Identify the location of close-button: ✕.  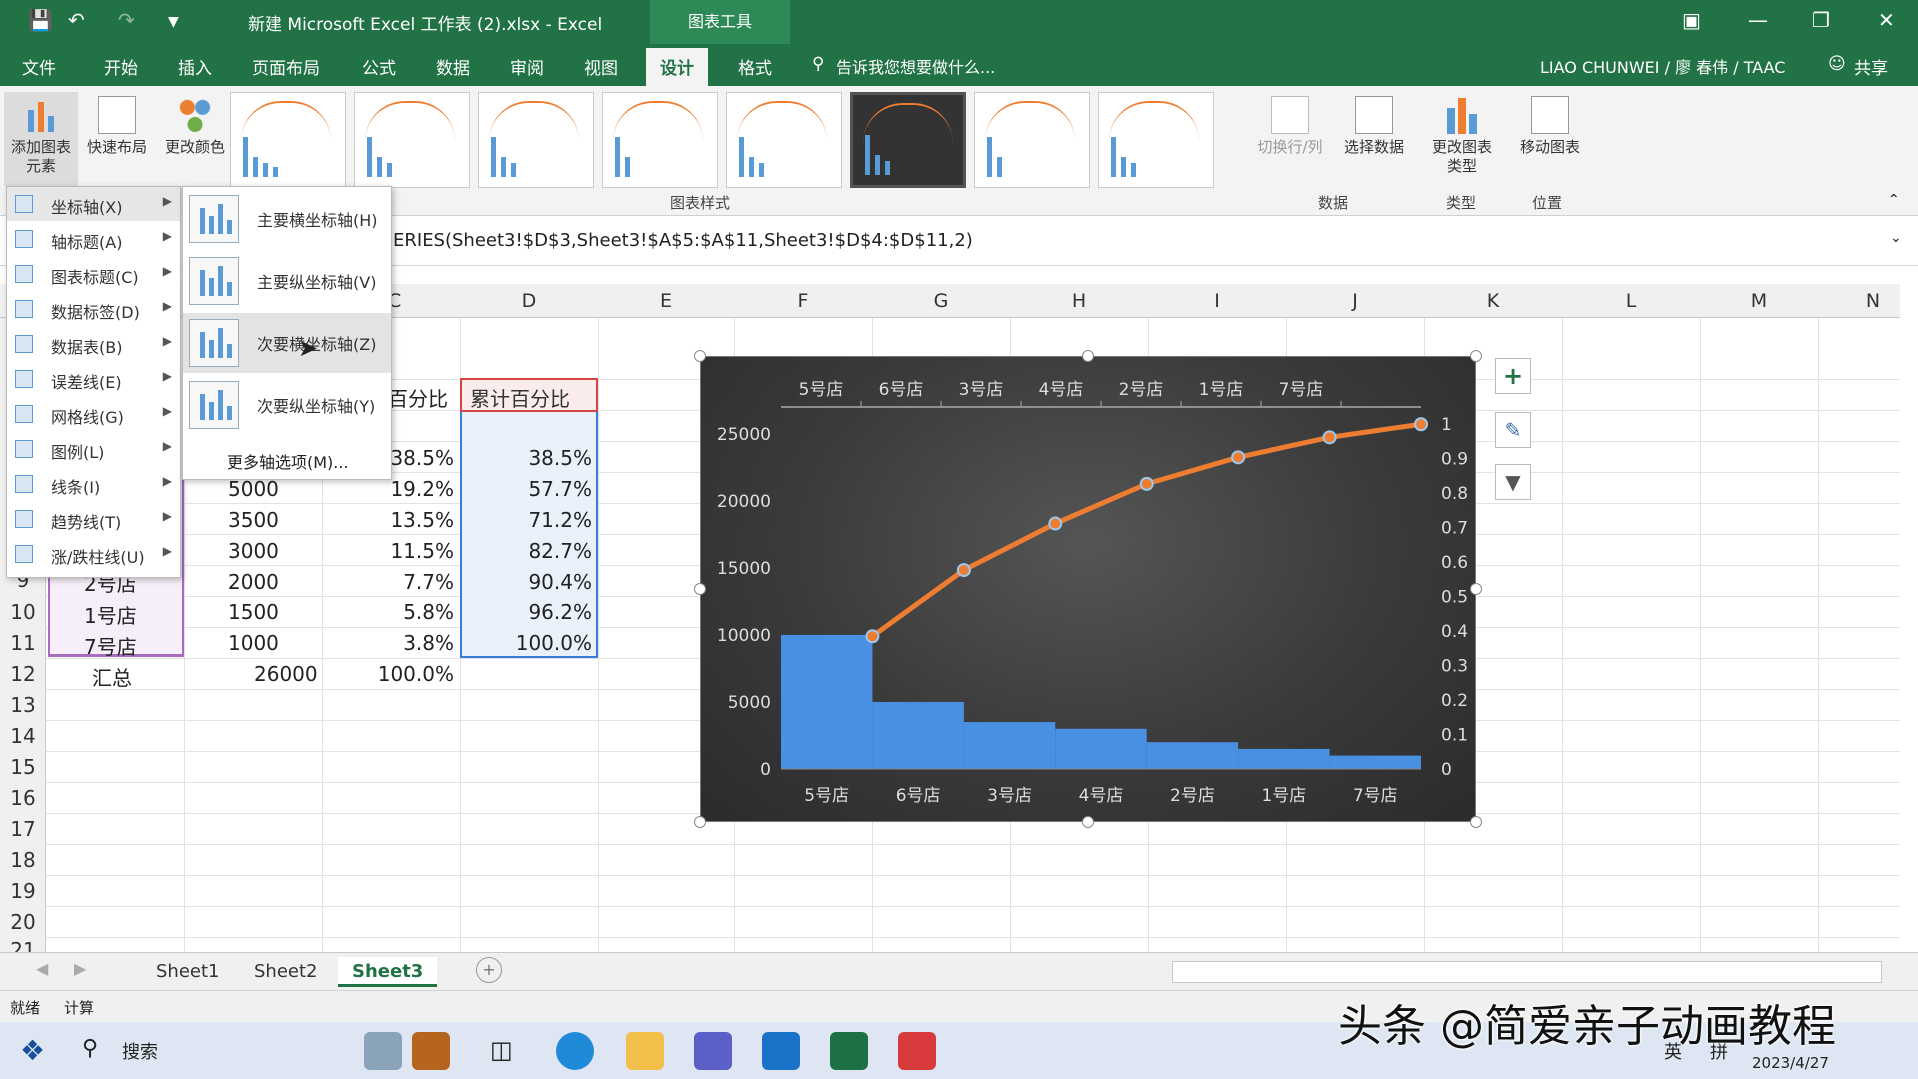
(1886, 20).